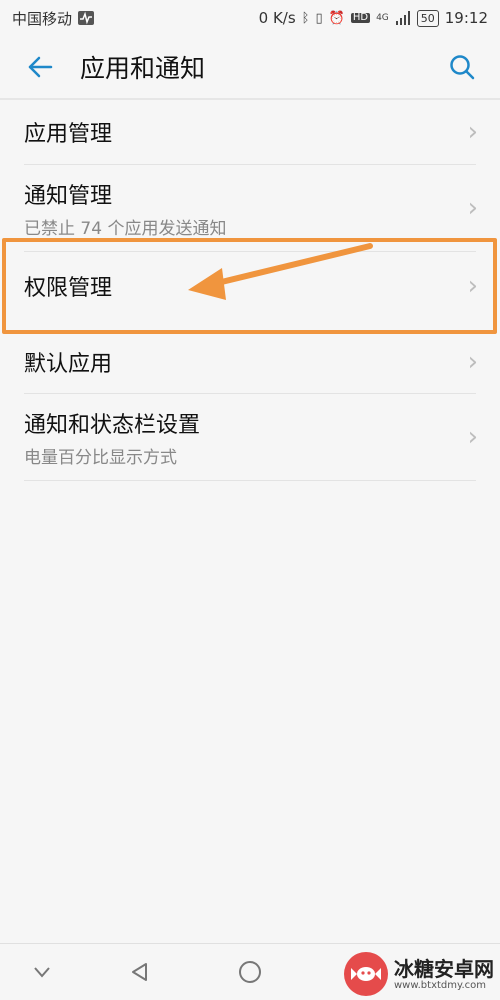 The image size is (500, 1000). I want to click on circle-home-icon, so click(250, 972).